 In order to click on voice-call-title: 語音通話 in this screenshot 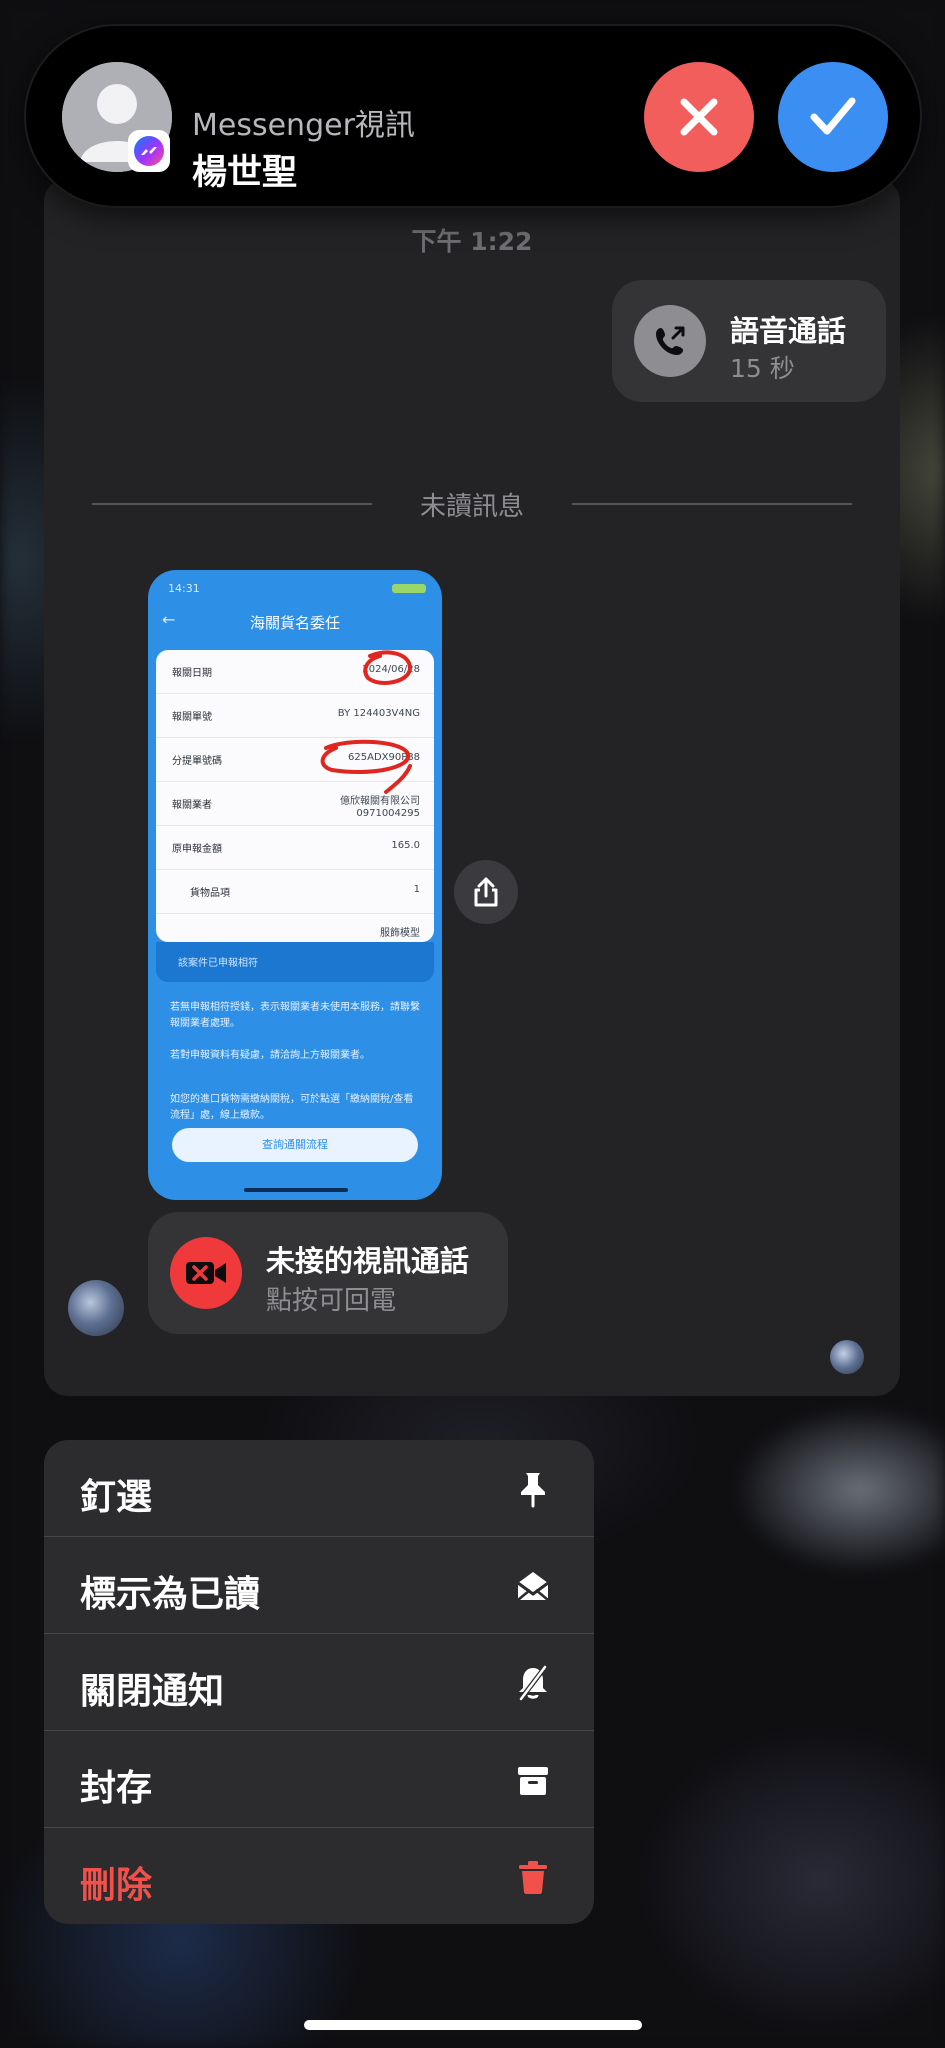, I will do `click(788, 331)`.